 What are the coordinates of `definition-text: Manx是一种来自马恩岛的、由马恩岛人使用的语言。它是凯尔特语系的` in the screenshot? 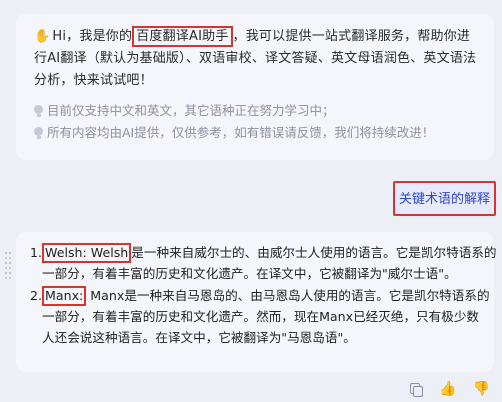 It's located at (288, 295).